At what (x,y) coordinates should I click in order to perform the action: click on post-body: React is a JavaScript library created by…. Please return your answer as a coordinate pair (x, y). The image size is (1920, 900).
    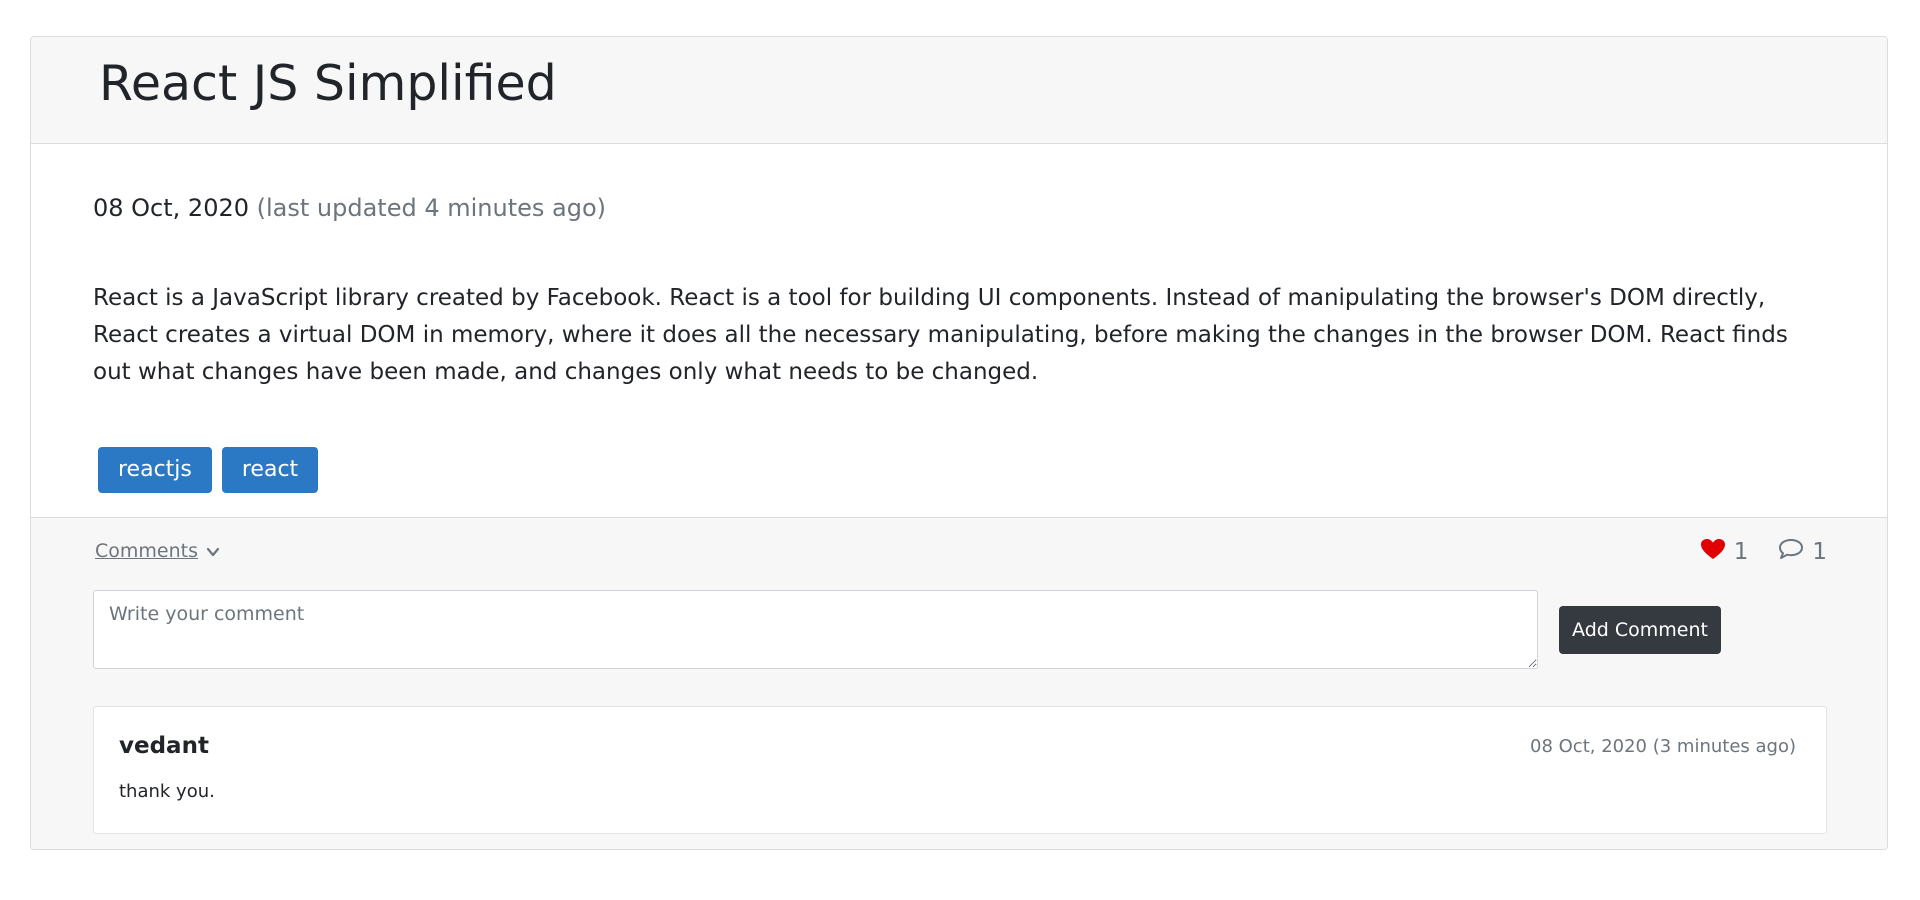
    Looking at the image, I should click on (940, 335).